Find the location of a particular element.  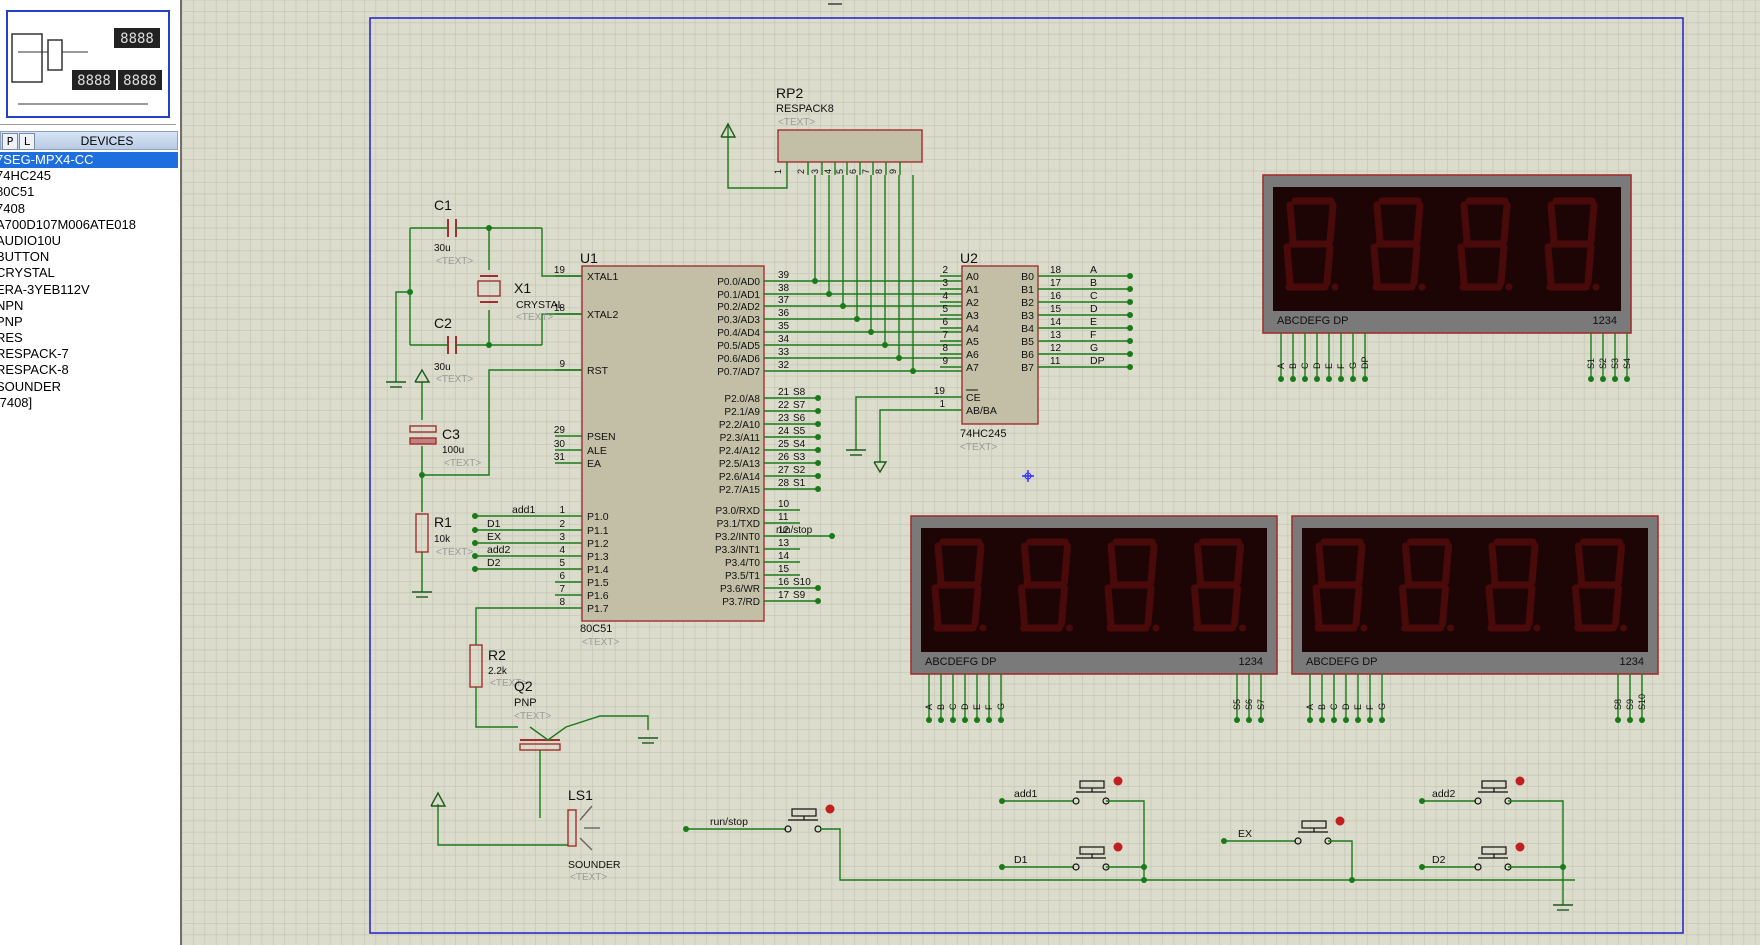

display-pin-label: S6 is located at coordinates (1249, 704).